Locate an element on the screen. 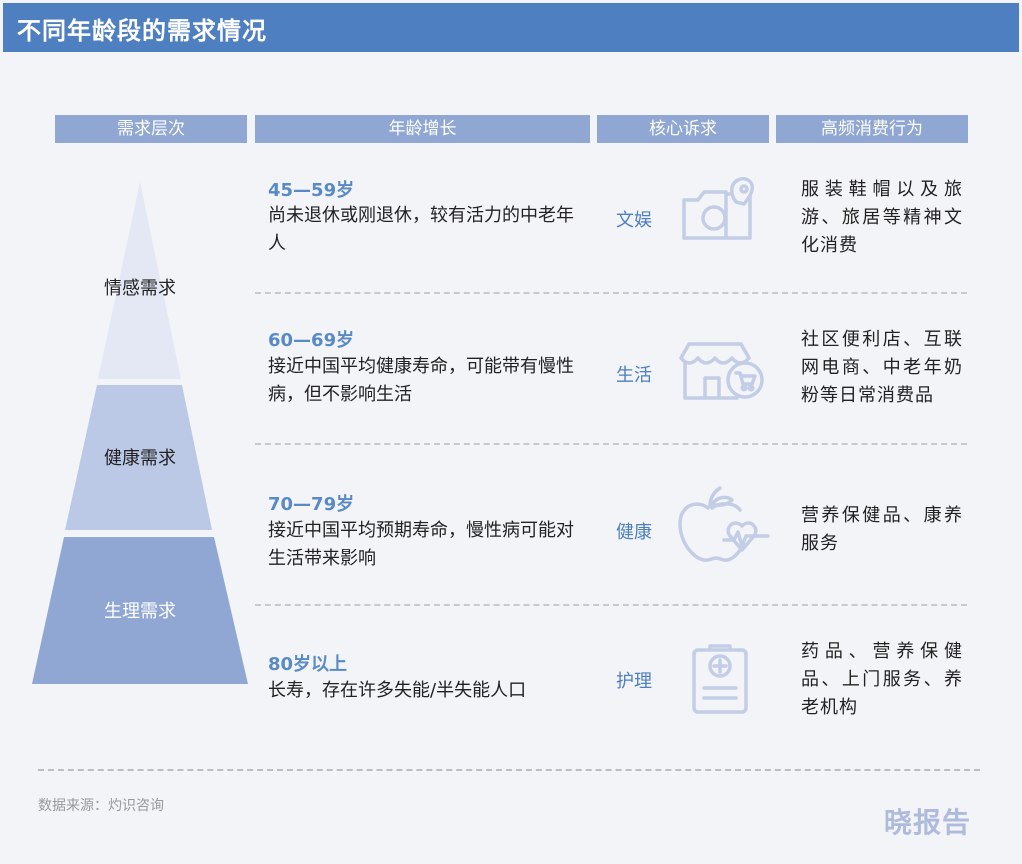  camera-location-icon is located at coordinates (718, 208).